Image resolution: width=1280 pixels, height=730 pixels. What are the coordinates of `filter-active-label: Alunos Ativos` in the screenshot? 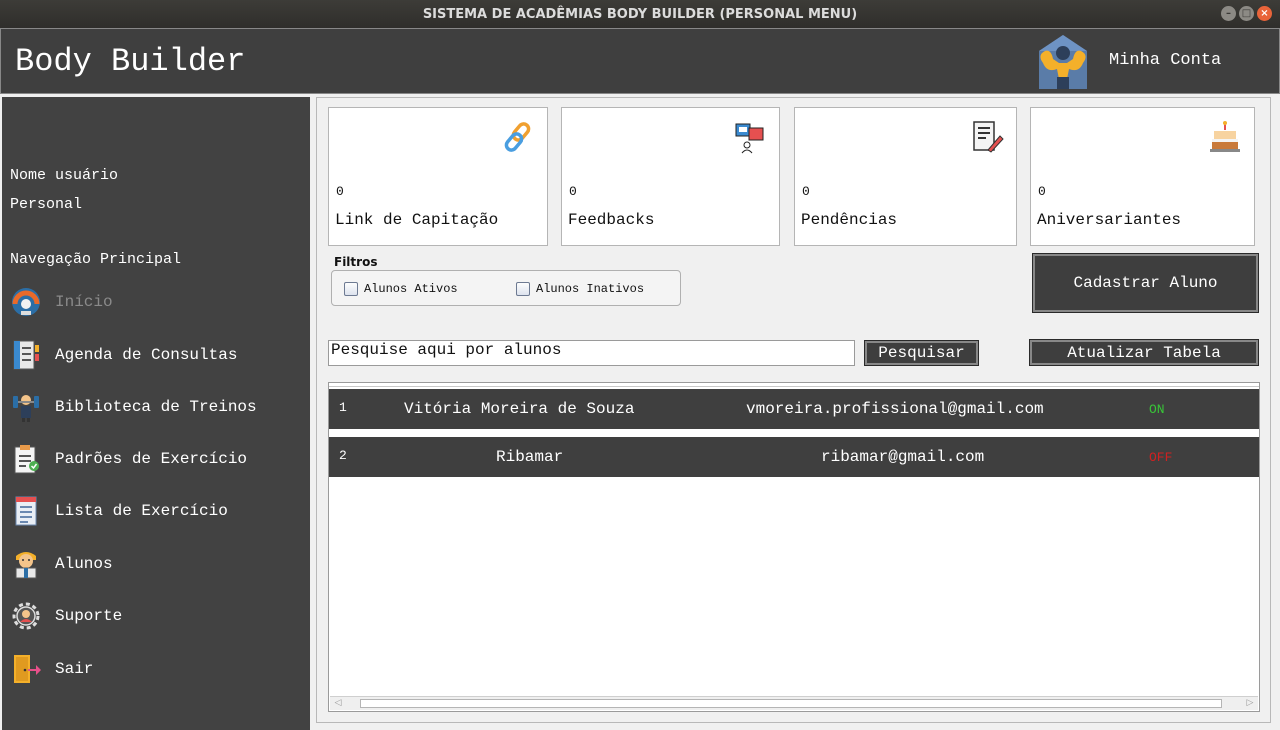 It's located at (411, 289).